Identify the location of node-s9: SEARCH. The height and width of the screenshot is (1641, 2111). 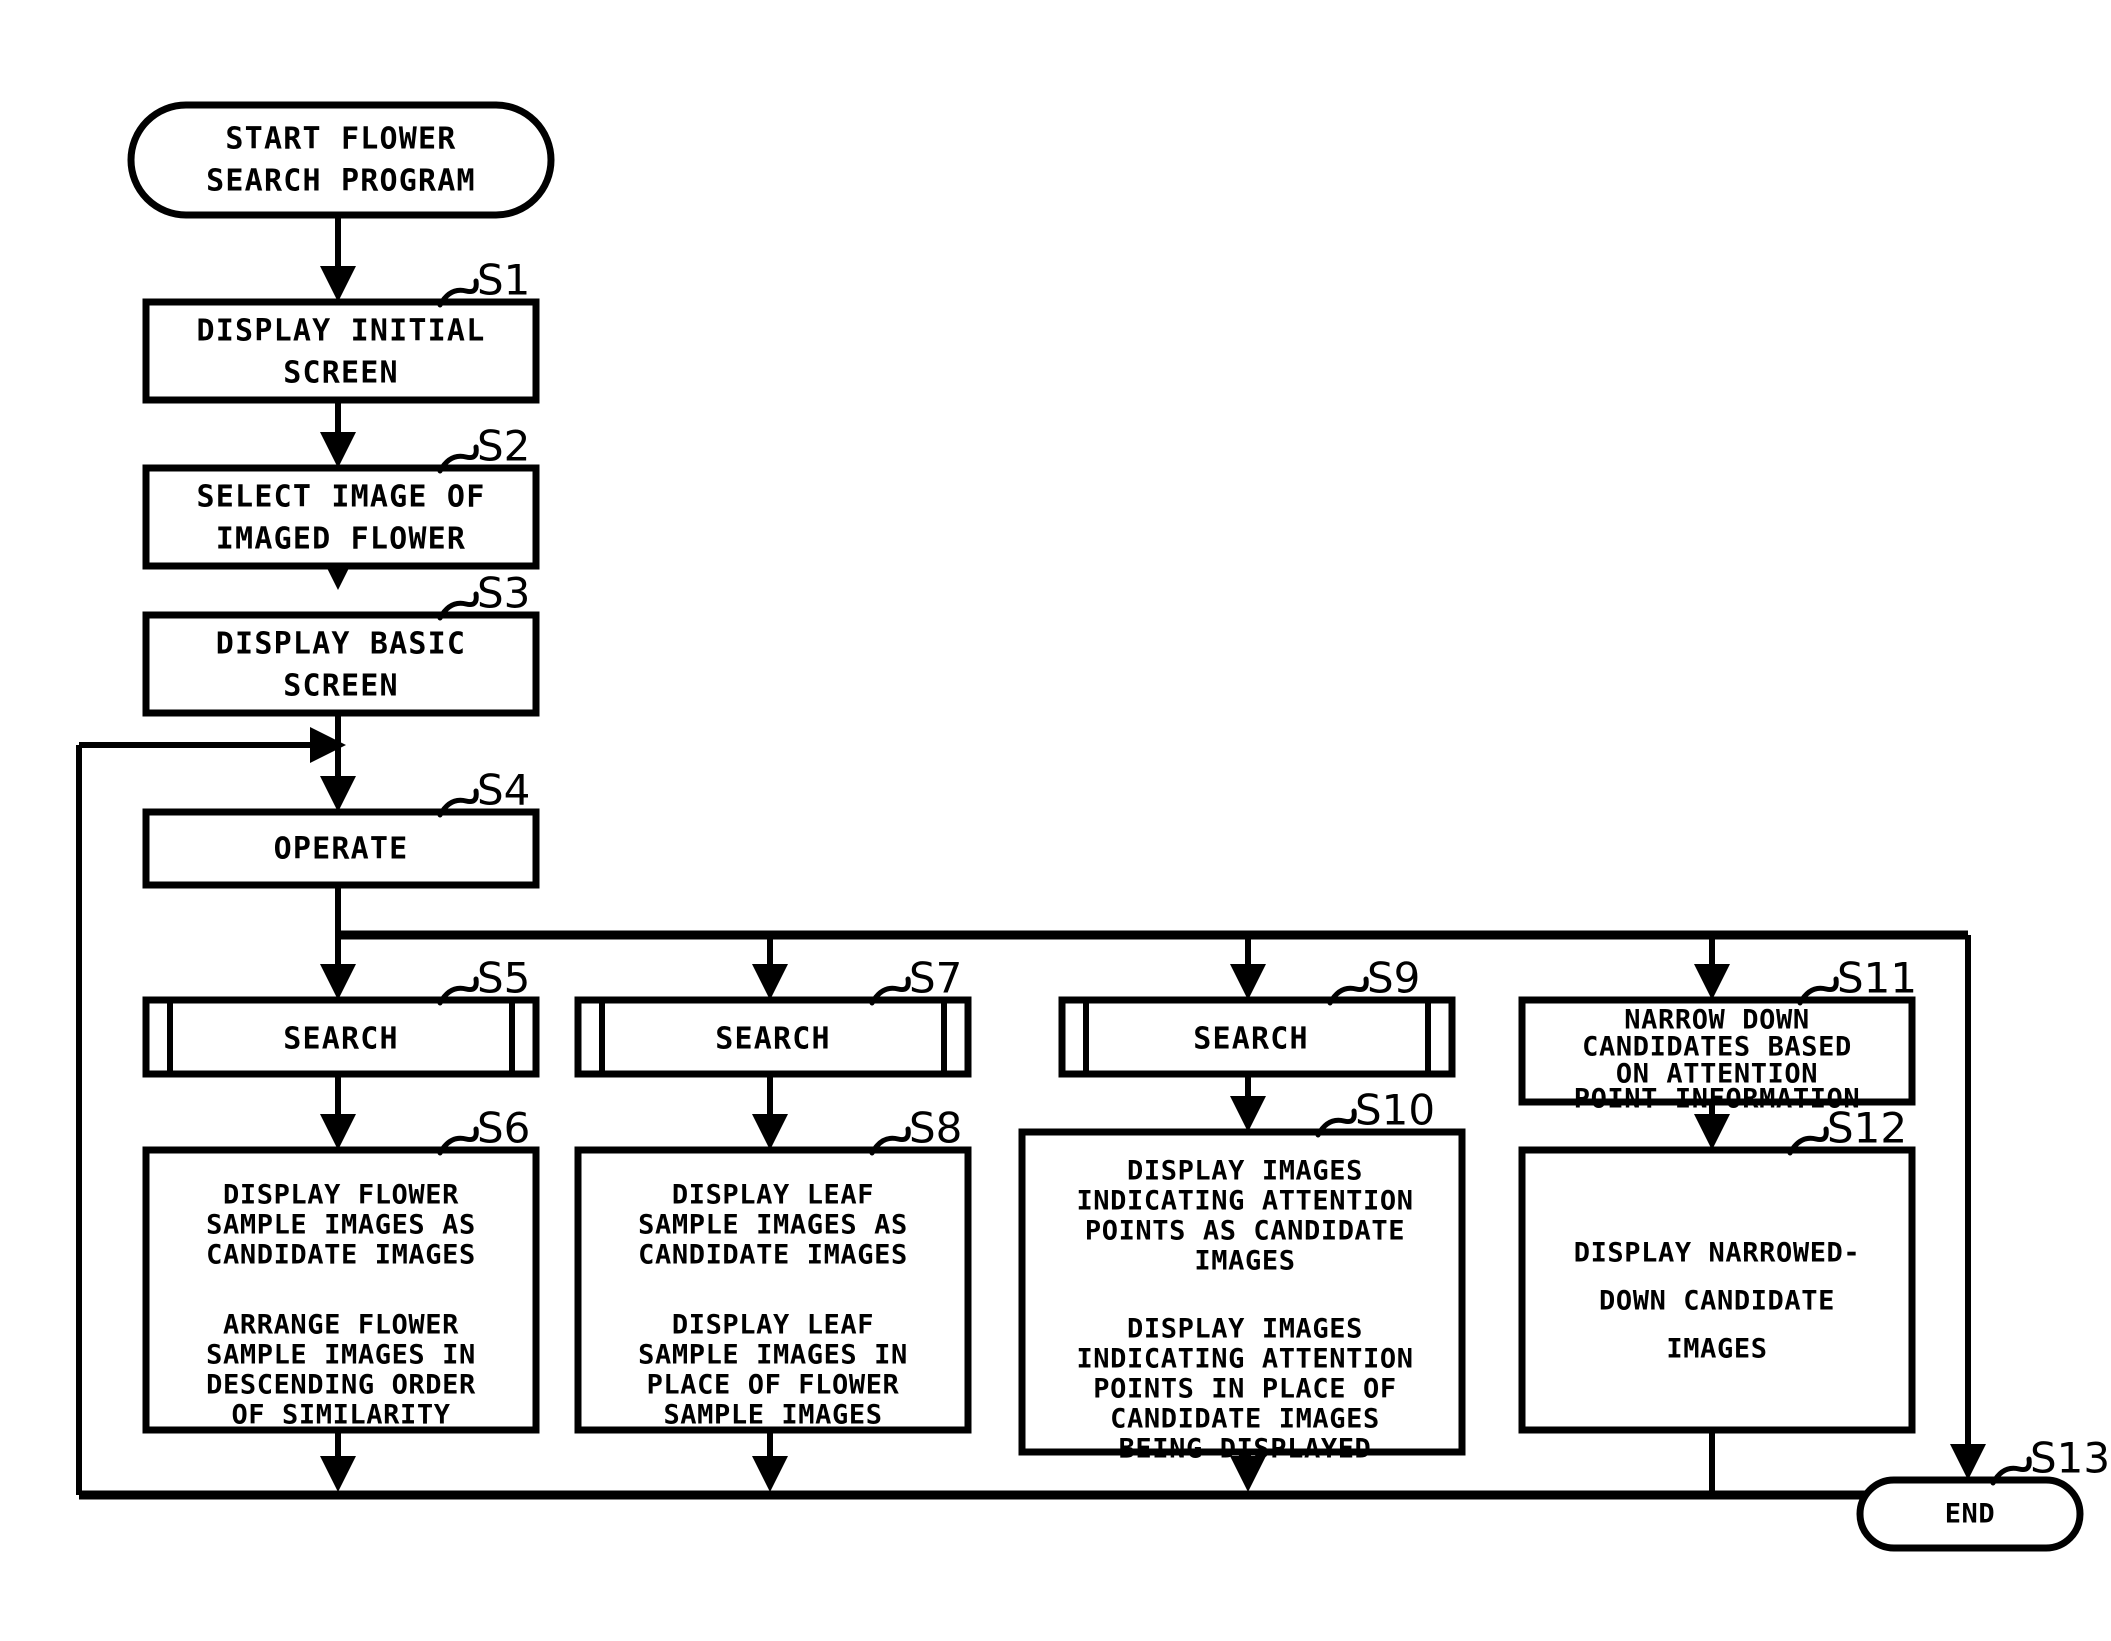
(1257, 1037).